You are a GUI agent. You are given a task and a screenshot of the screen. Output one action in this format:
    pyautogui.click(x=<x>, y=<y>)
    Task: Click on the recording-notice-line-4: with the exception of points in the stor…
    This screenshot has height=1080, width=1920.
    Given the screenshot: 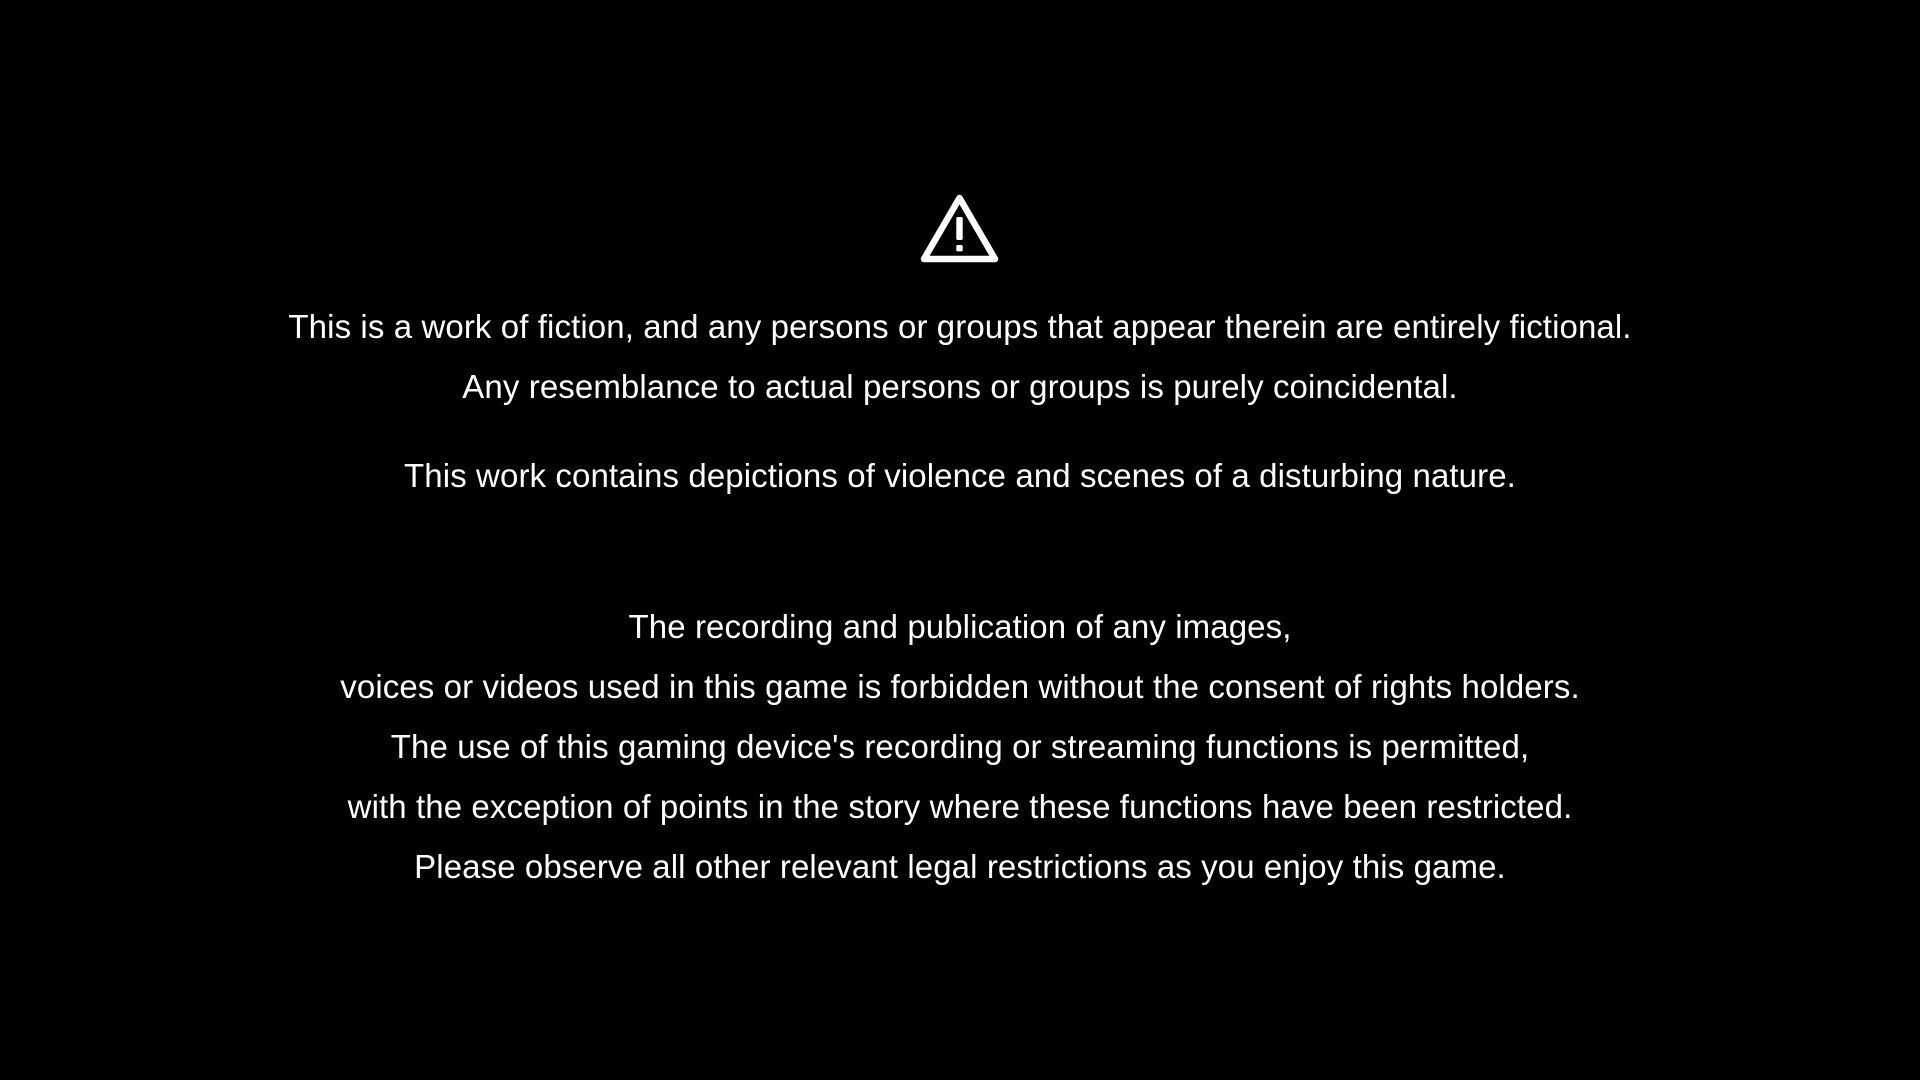 What is the action you would take?
    pyautogui.click(x=960, y=806)
    